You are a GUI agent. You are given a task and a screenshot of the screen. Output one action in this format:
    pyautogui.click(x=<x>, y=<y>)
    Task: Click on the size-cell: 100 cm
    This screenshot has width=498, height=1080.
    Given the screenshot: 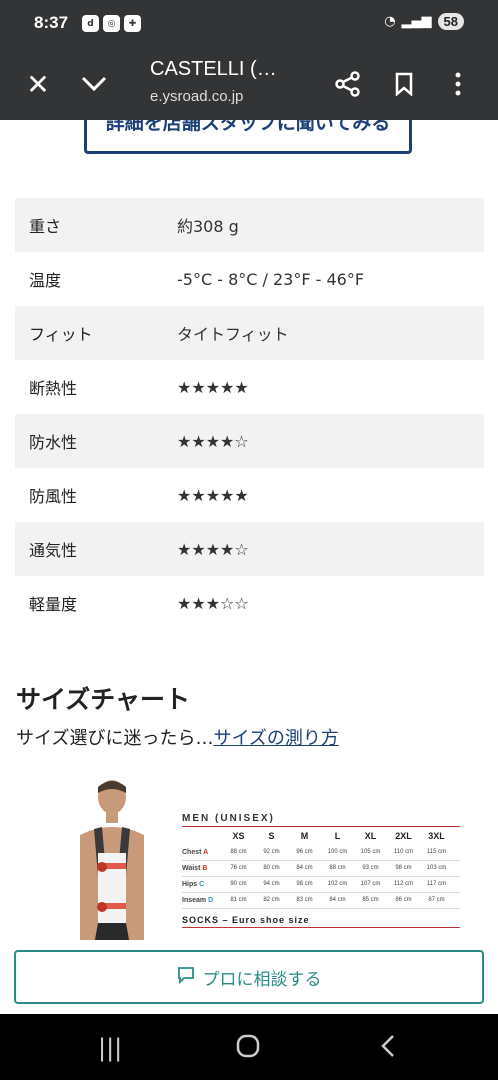 What is the action you would take?
    pyautogui.click(x=337, y=852)
    